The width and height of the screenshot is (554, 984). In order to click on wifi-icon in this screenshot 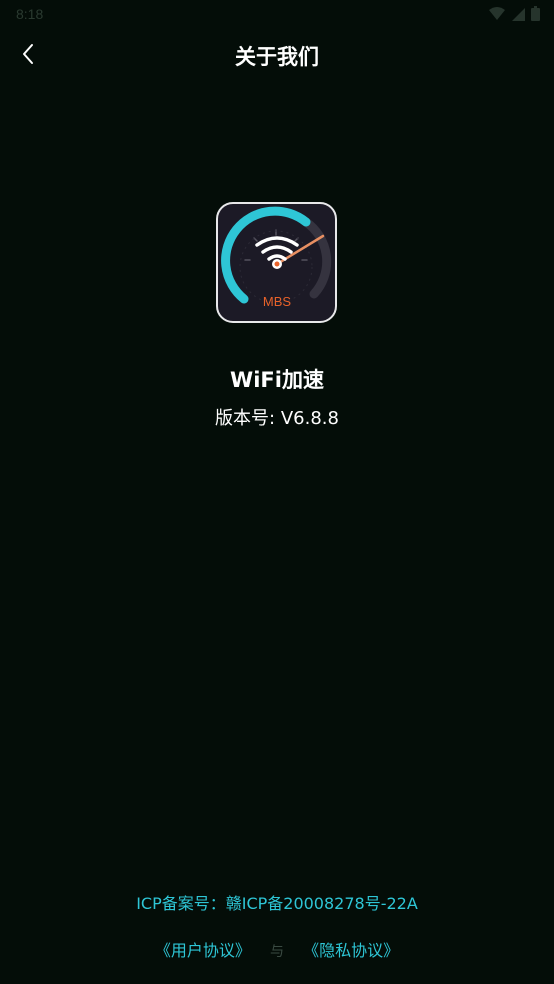, I will do `click(497, 13)`.